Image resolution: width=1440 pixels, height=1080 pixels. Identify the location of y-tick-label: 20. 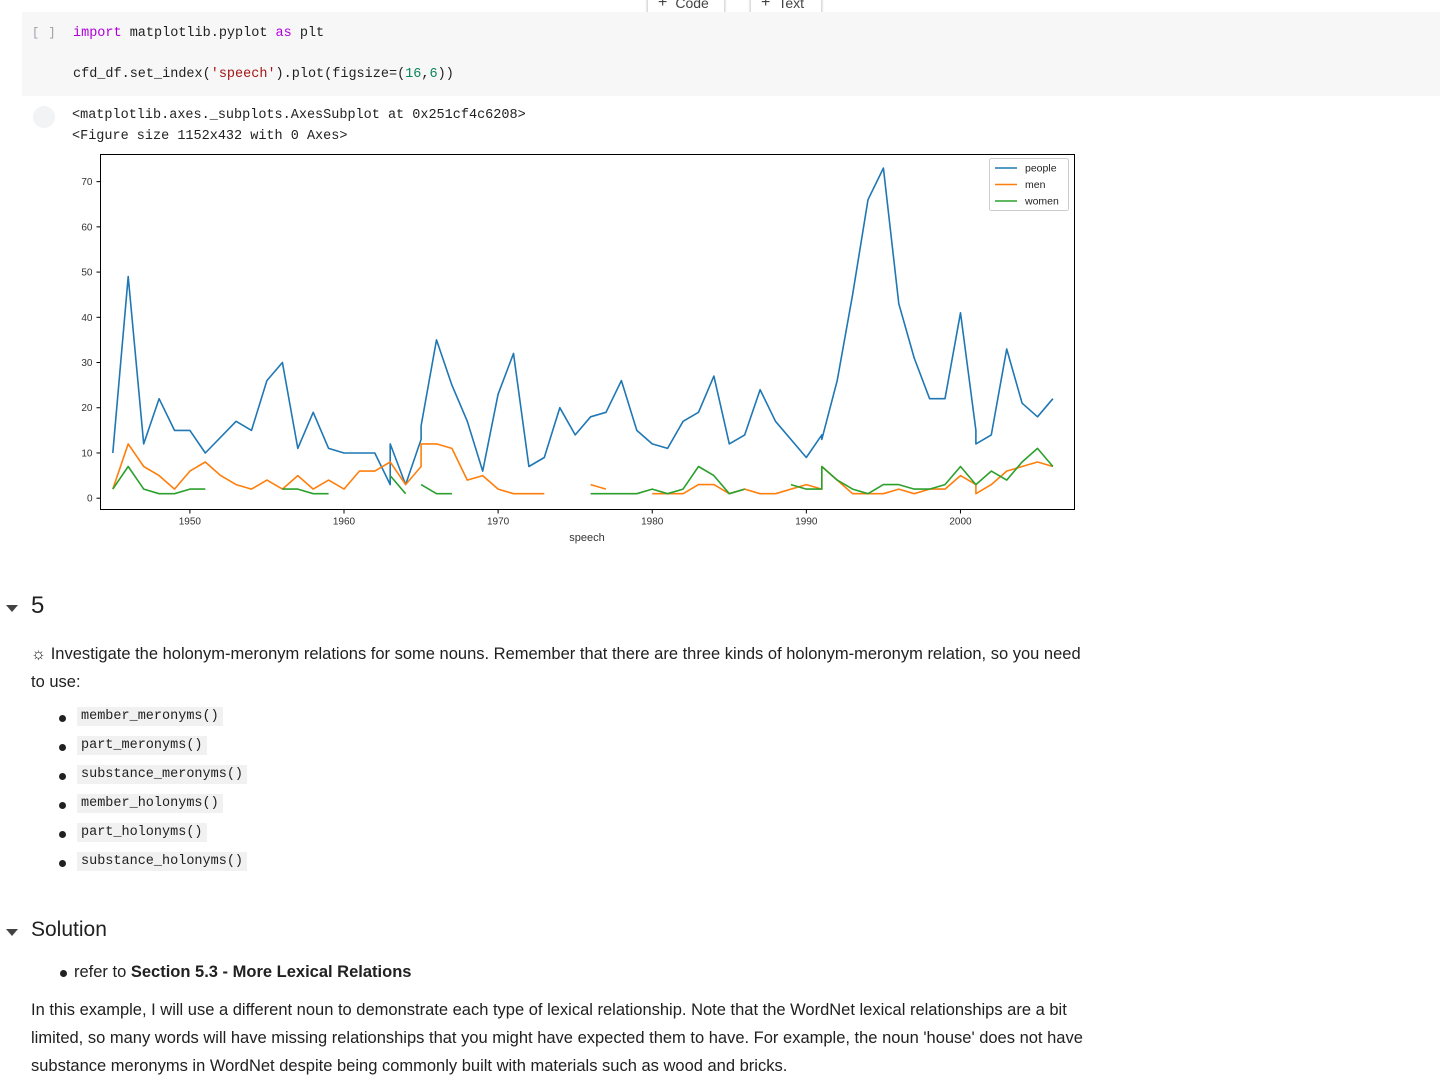
(87, 408).